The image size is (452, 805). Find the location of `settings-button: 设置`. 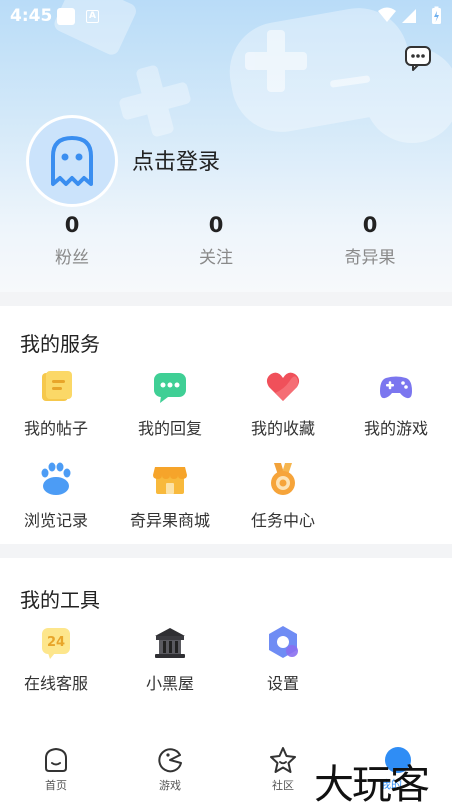

settings-button: 设置 is located at coordinates (283, 659).